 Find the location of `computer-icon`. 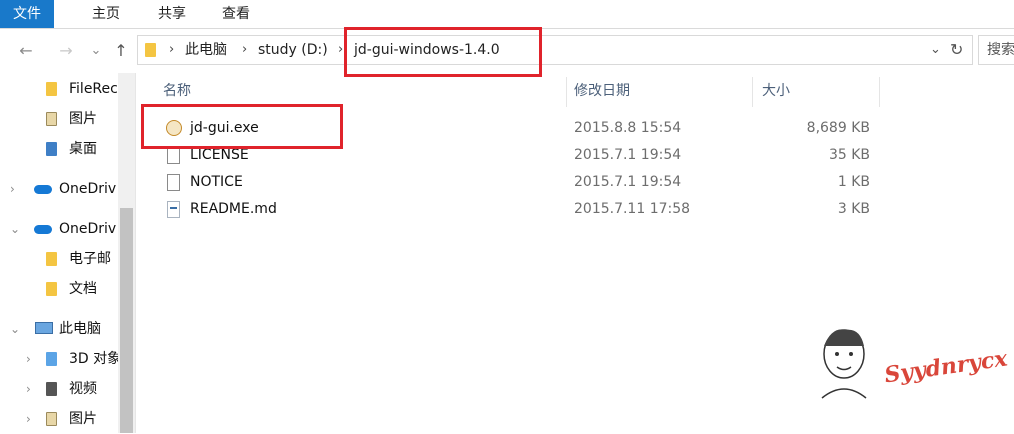

computer-icon is located at coordinates (44, 328).